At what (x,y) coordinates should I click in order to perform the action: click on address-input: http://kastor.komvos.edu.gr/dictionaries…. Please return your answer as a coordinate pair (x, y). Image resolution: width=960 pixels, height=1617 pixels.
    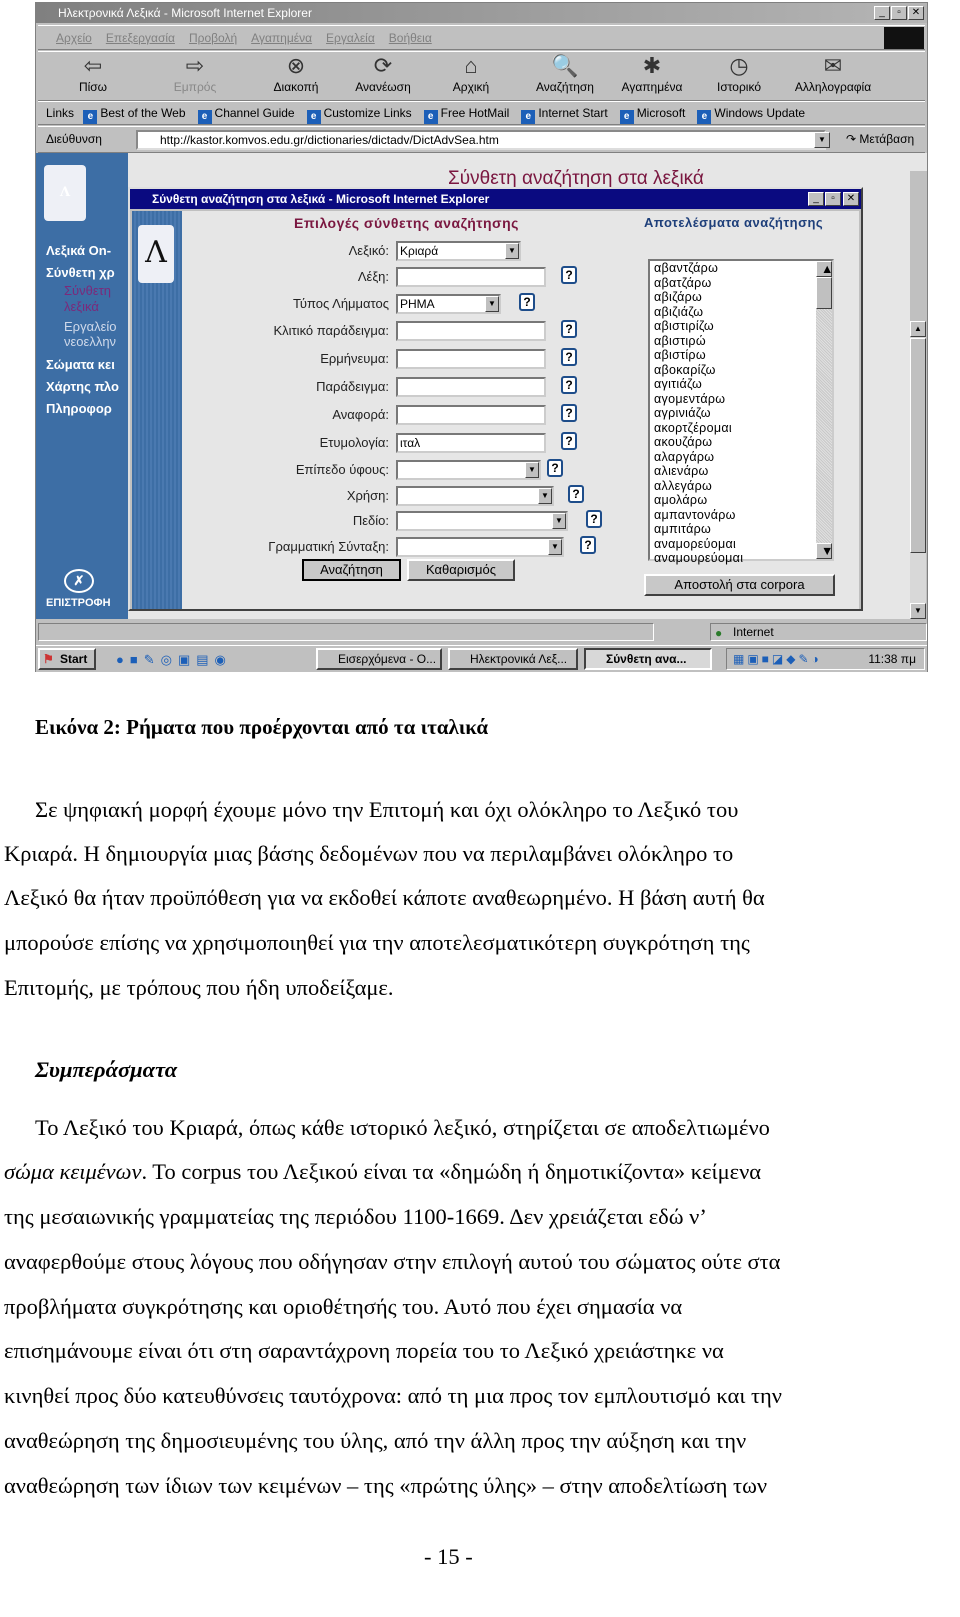
    Looking at the image, I should click on (481, 140).